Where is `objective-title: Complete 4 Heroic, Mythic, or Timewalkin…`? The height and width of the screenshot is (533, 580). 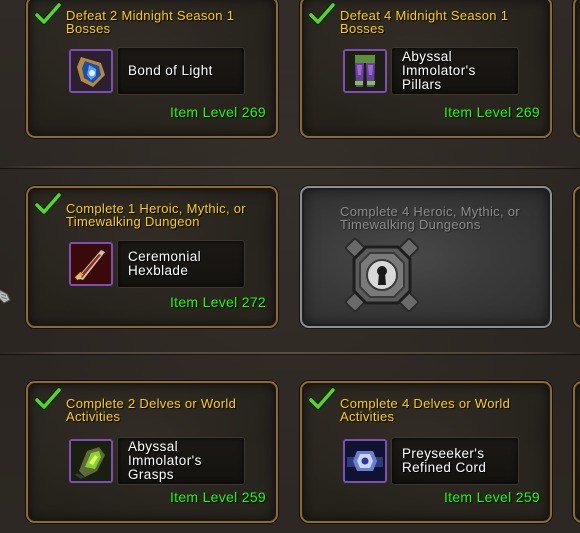 objective-title: Complete 4 Heroic, Mythic, or Timewalkin… is located at coordinates (430, 218).